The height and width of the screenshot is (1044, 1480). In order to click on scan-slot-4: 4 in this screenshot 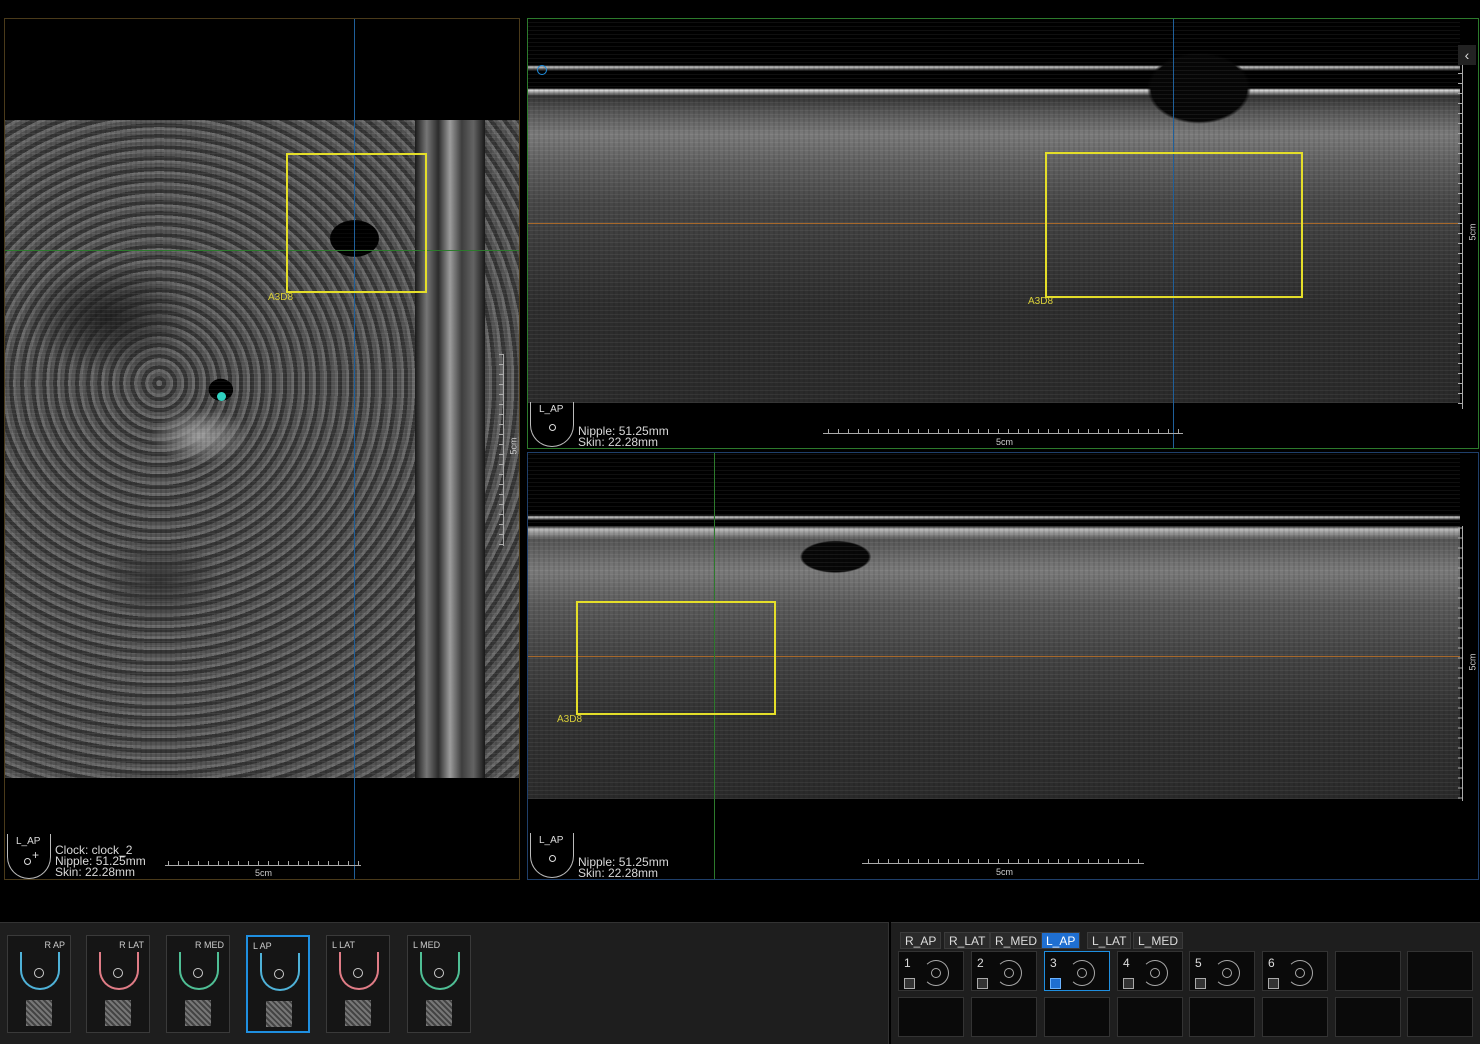, I will do `click(1150, 971)`.